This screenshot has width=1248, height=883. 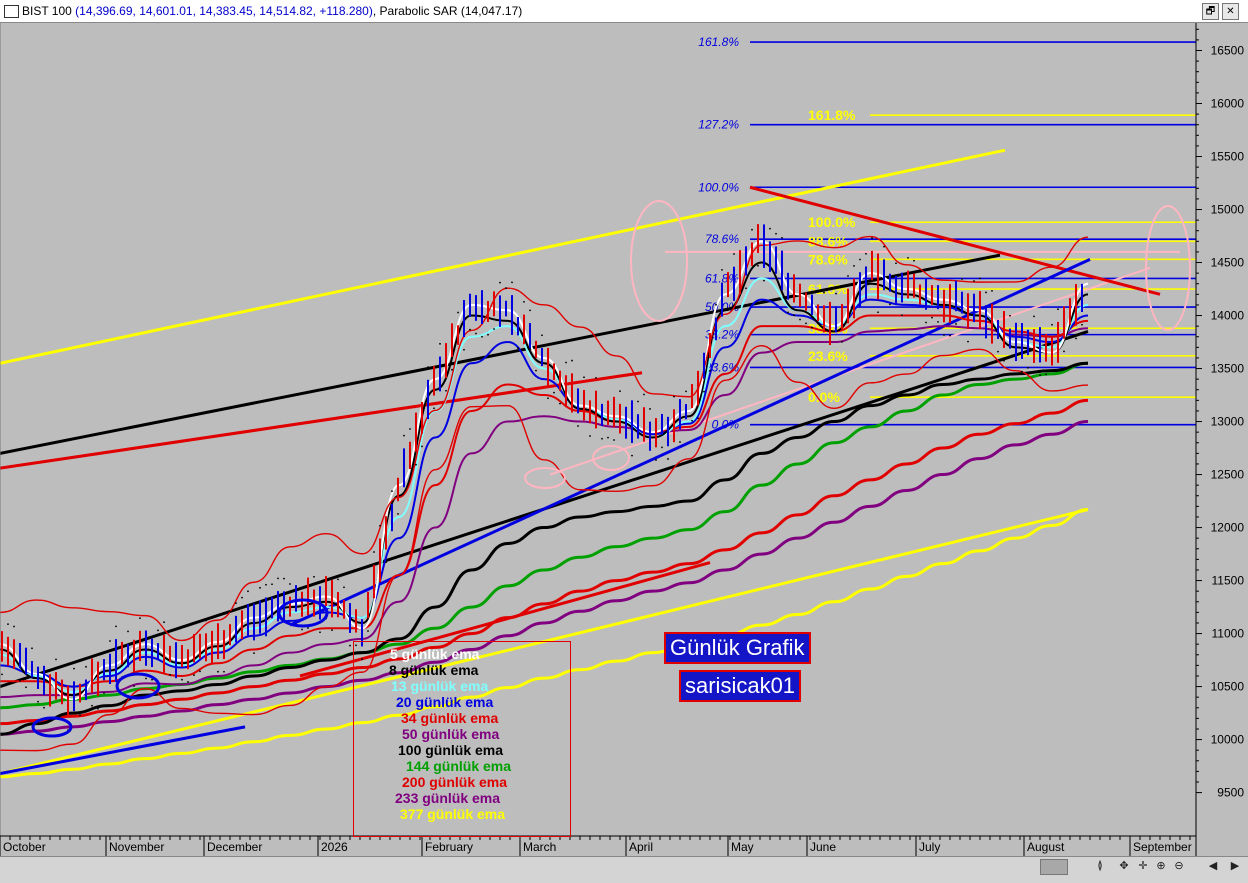 I want to click on fib-yellow-label: 78.6%, so click(x=828, y=259).